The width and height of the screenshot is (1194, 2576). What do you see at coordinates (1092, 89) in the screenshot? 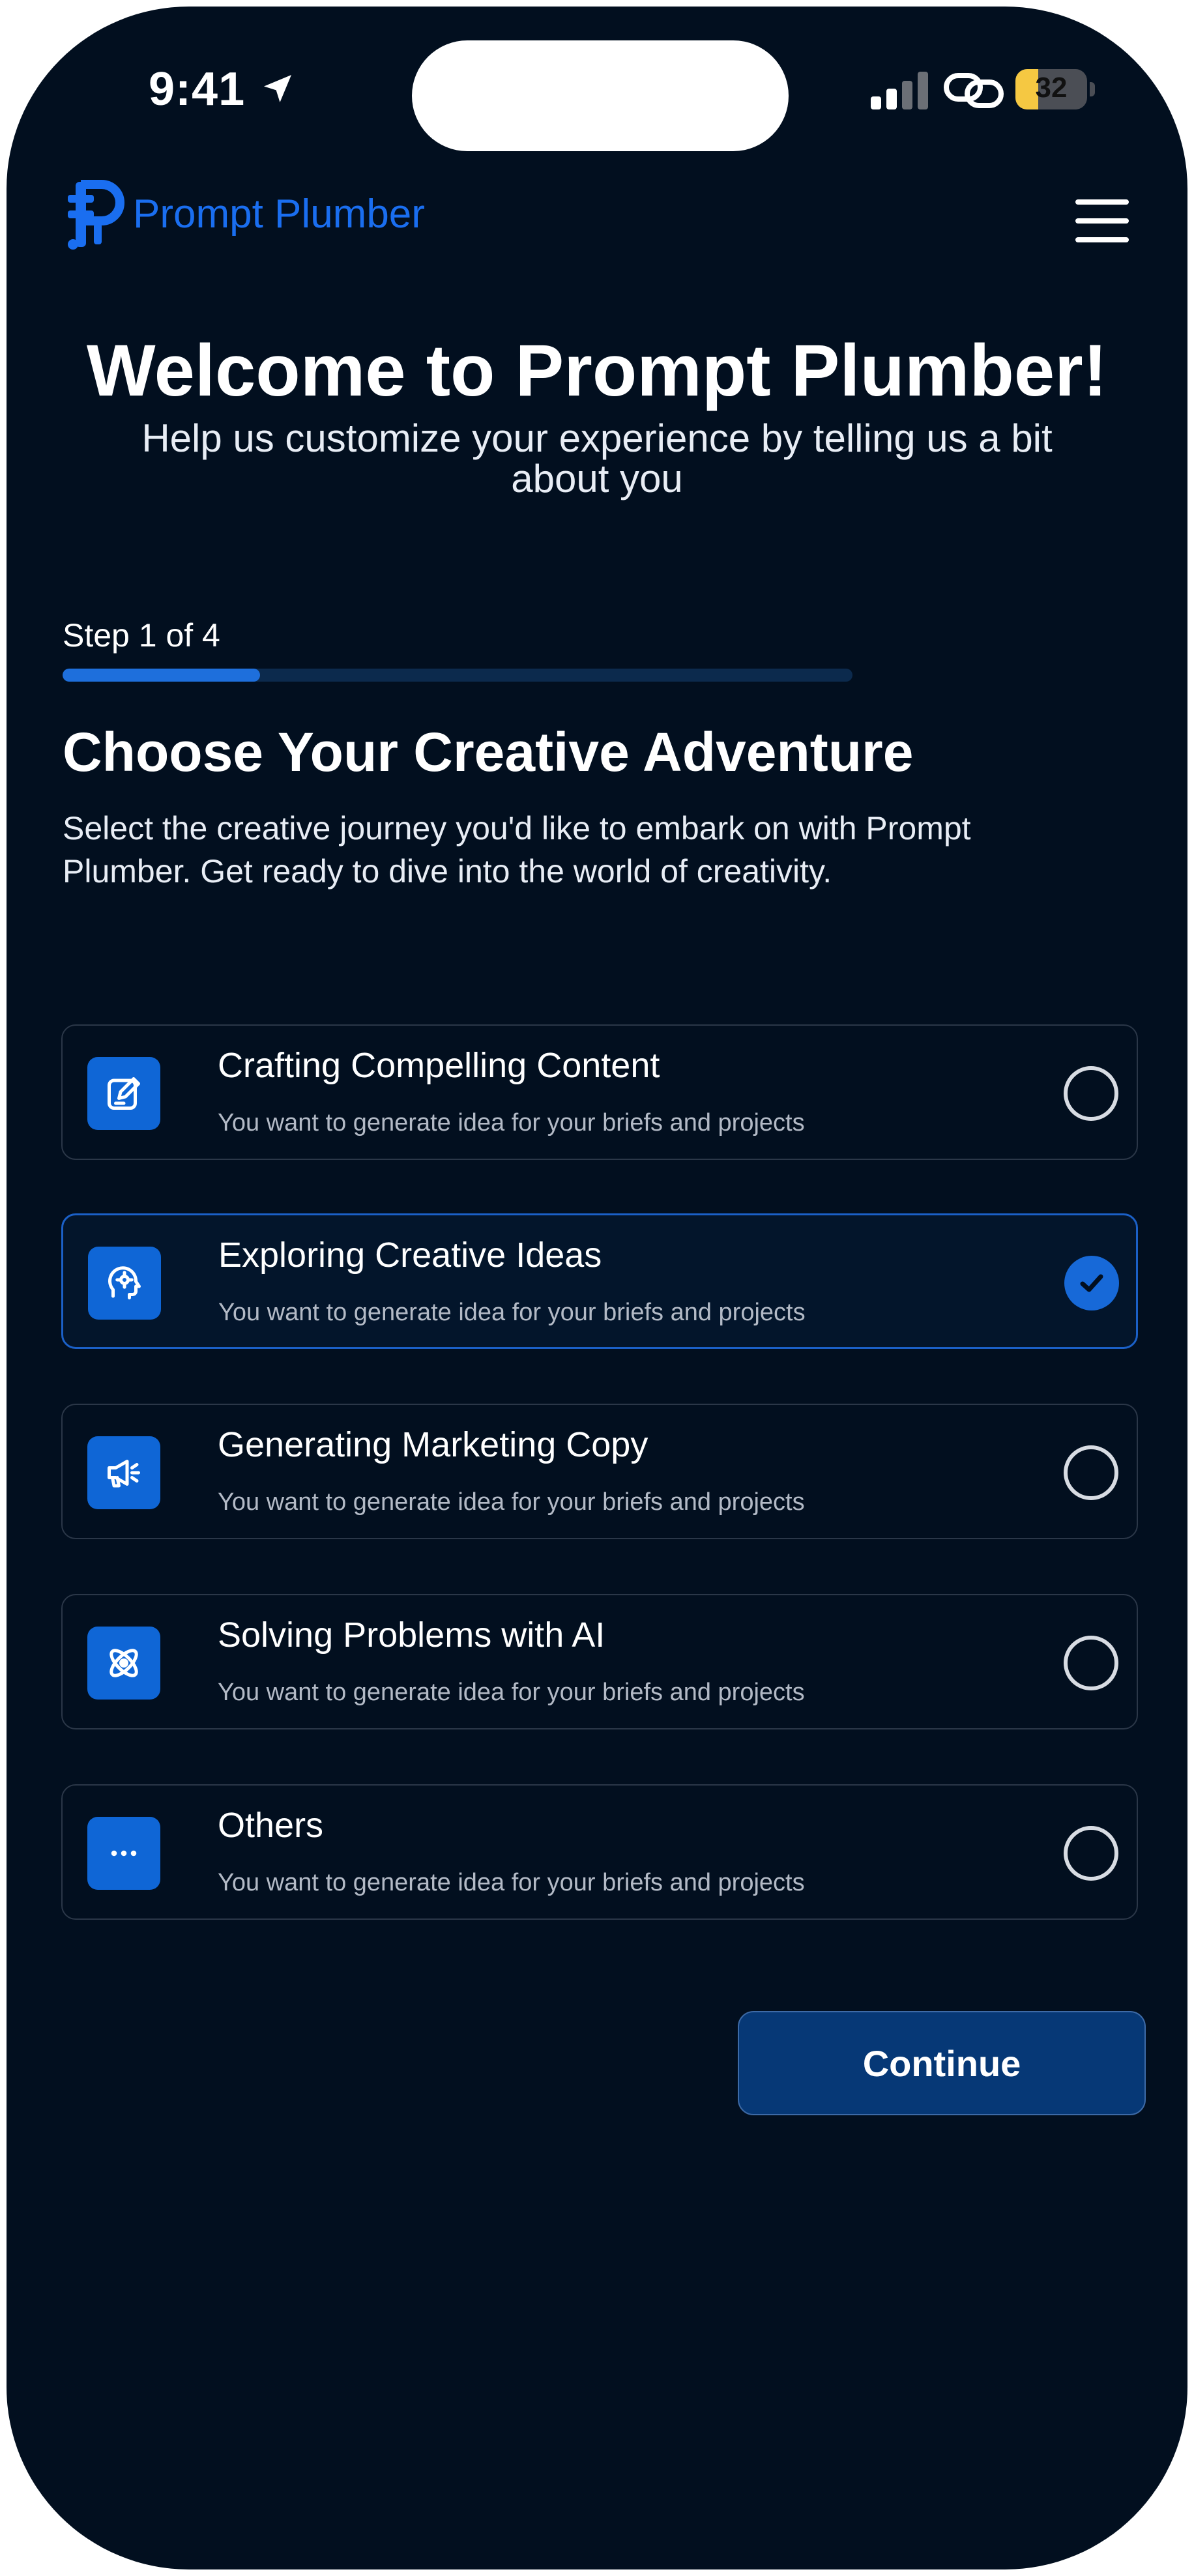
I see `battery-tip` at bounding box center [1092, 89].